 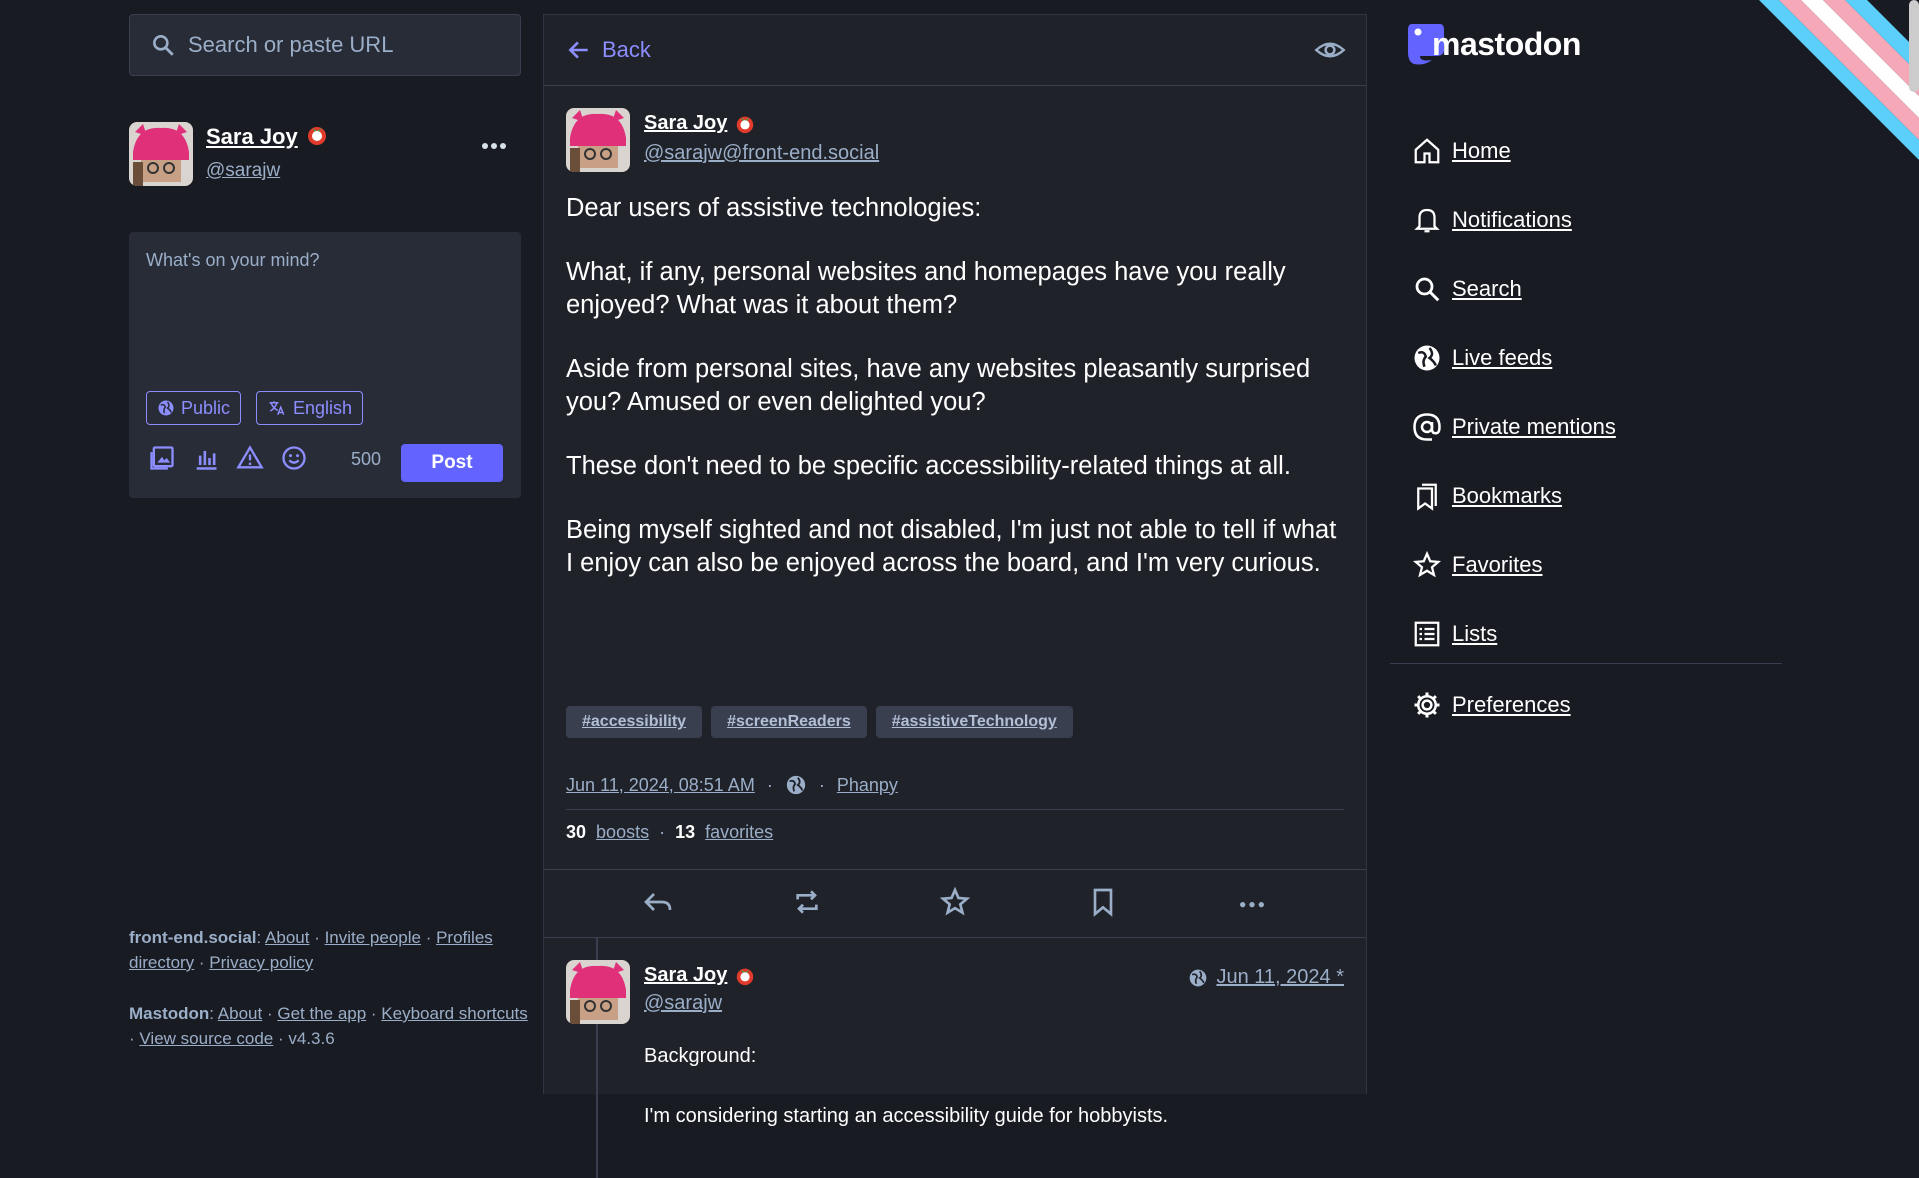 I want to click on nav-label: Home, so click(x=1481, y=150).